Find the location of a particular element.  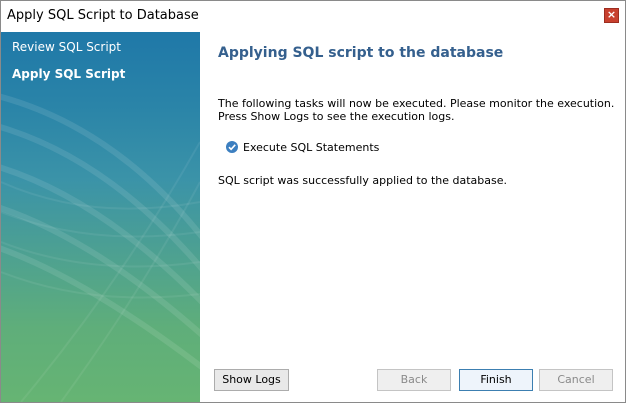

check-circle-icon is located at coordinates (232, 147).